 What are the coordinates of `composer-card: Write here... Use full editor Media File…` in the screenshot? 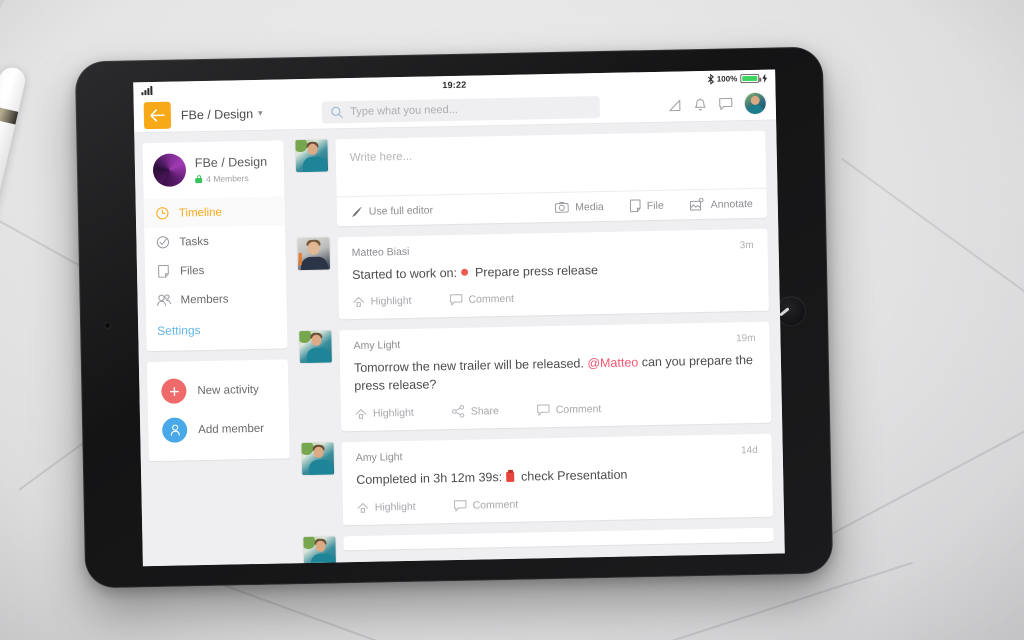 It's located at (551, 178).